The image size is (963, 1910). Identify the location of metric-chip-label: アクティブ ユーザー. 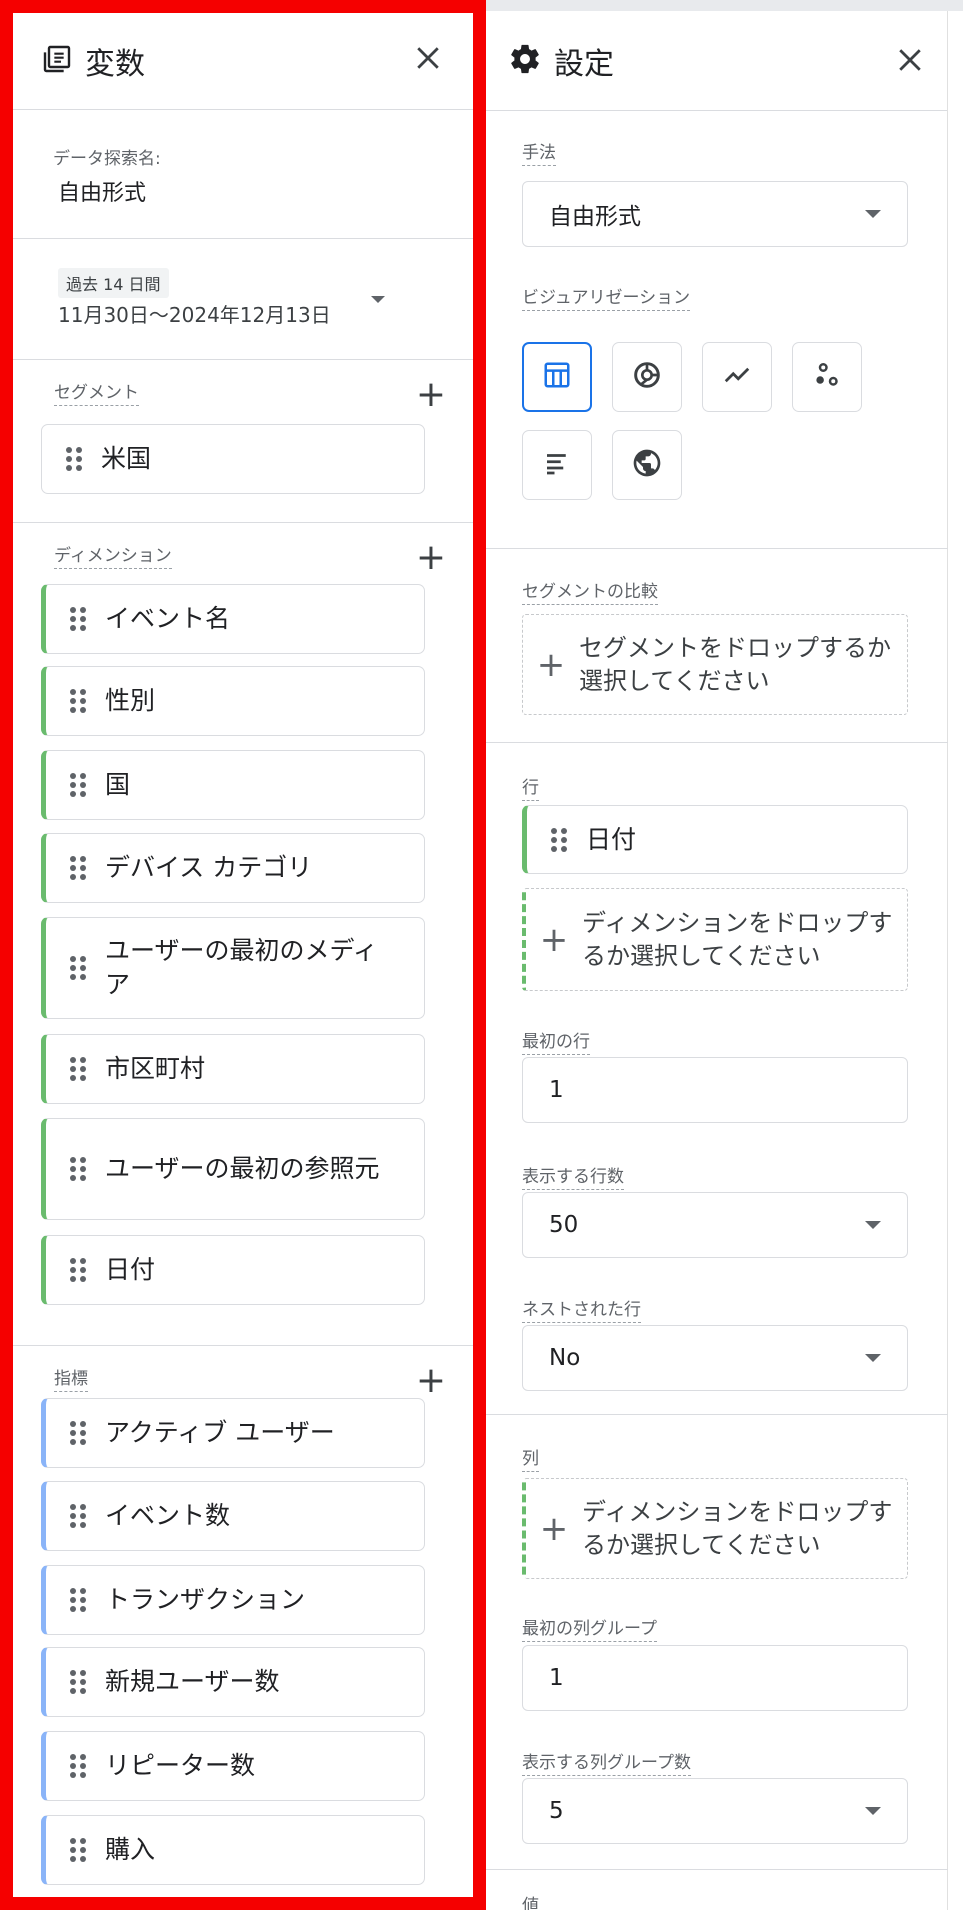
(220, 1432).